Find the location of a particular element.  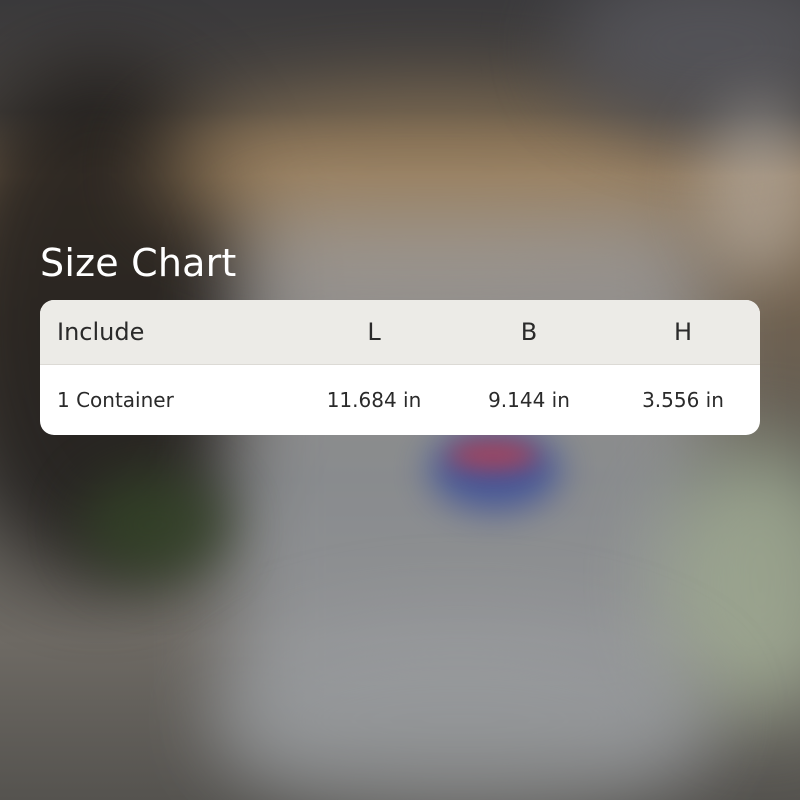

header-length: L is located at coordinates (374, 332).